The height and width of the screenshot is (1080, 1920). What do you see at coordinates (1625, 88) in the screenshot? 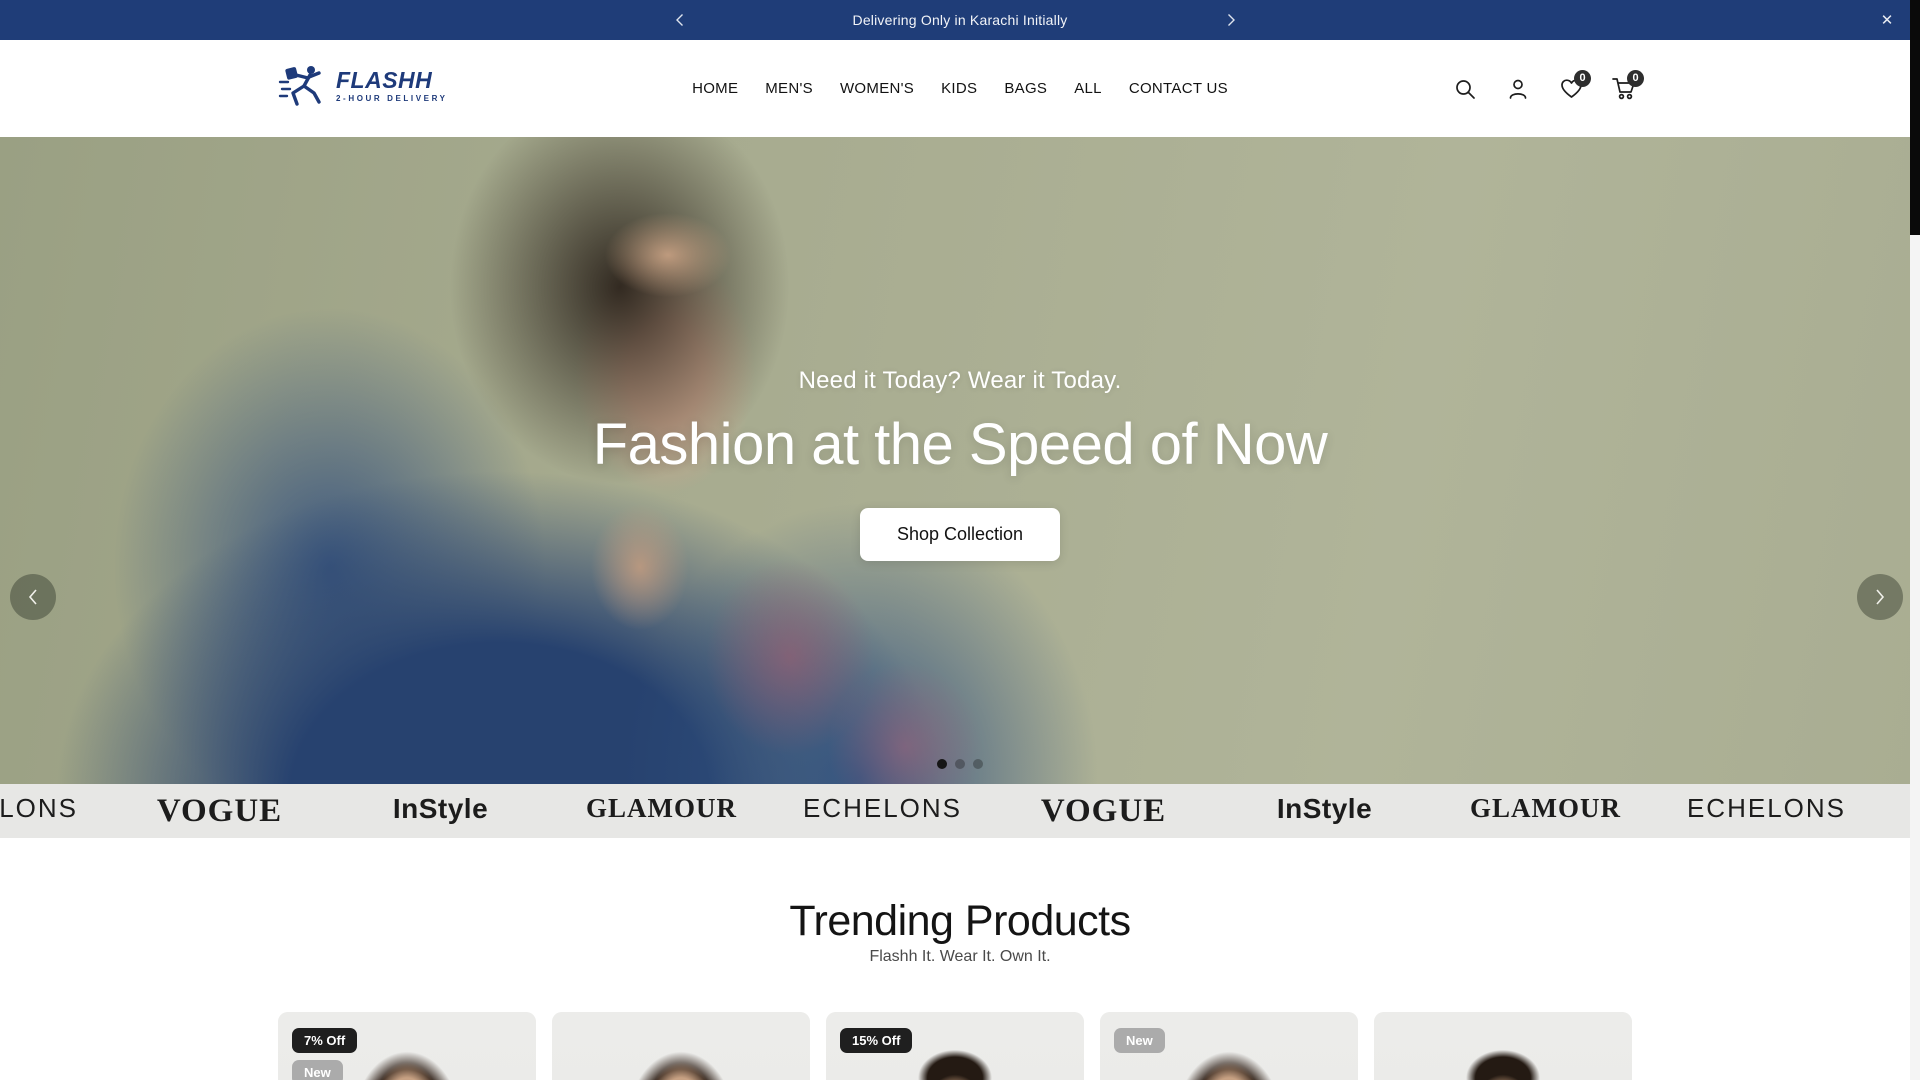
I see `cart-button: 0` at bounding box center [1625, 88].